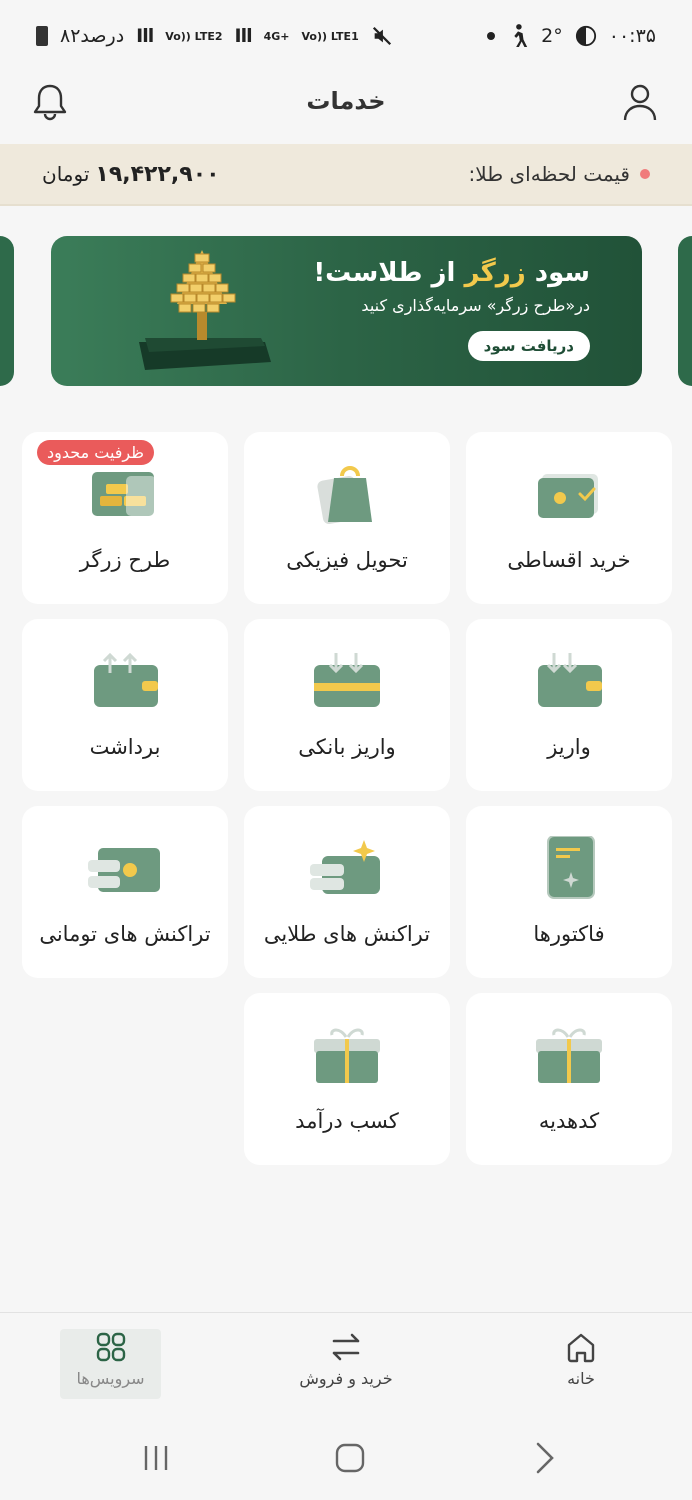 The image size is (692, 1500). I want to click on service-toman-transactions: تراکنش های تومانی, so click(125, 892).